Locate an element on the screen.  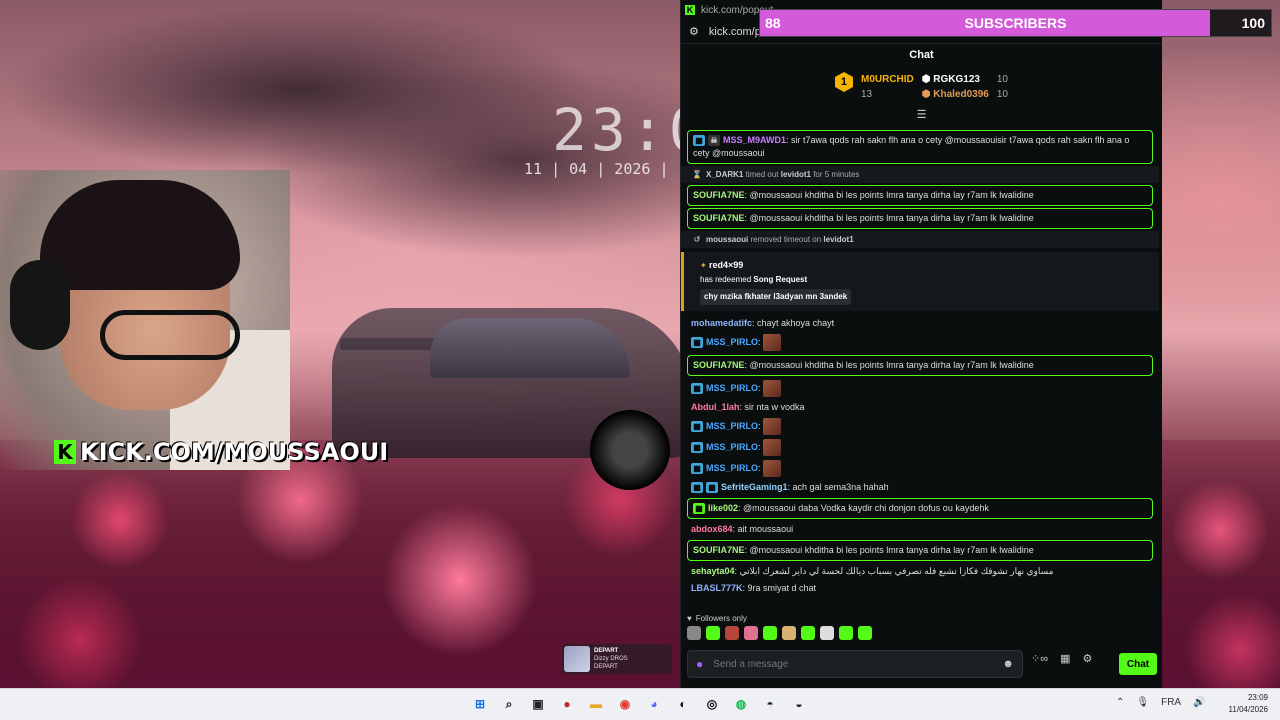
subscriber-goal-max: 100 is located at coordinates (1253, 23).